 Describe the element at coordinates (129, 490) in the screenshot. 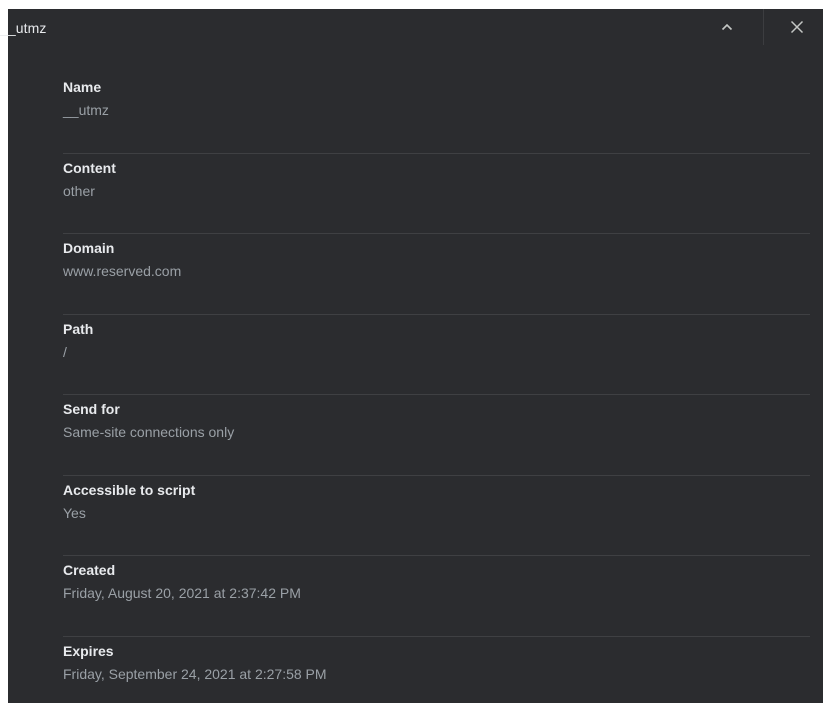

I see `field-label: Accessible to script` at that location.